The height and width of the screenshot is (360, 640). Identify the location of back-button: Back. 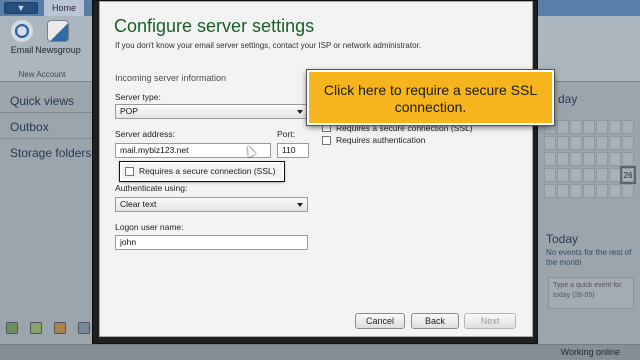
(435, 321).